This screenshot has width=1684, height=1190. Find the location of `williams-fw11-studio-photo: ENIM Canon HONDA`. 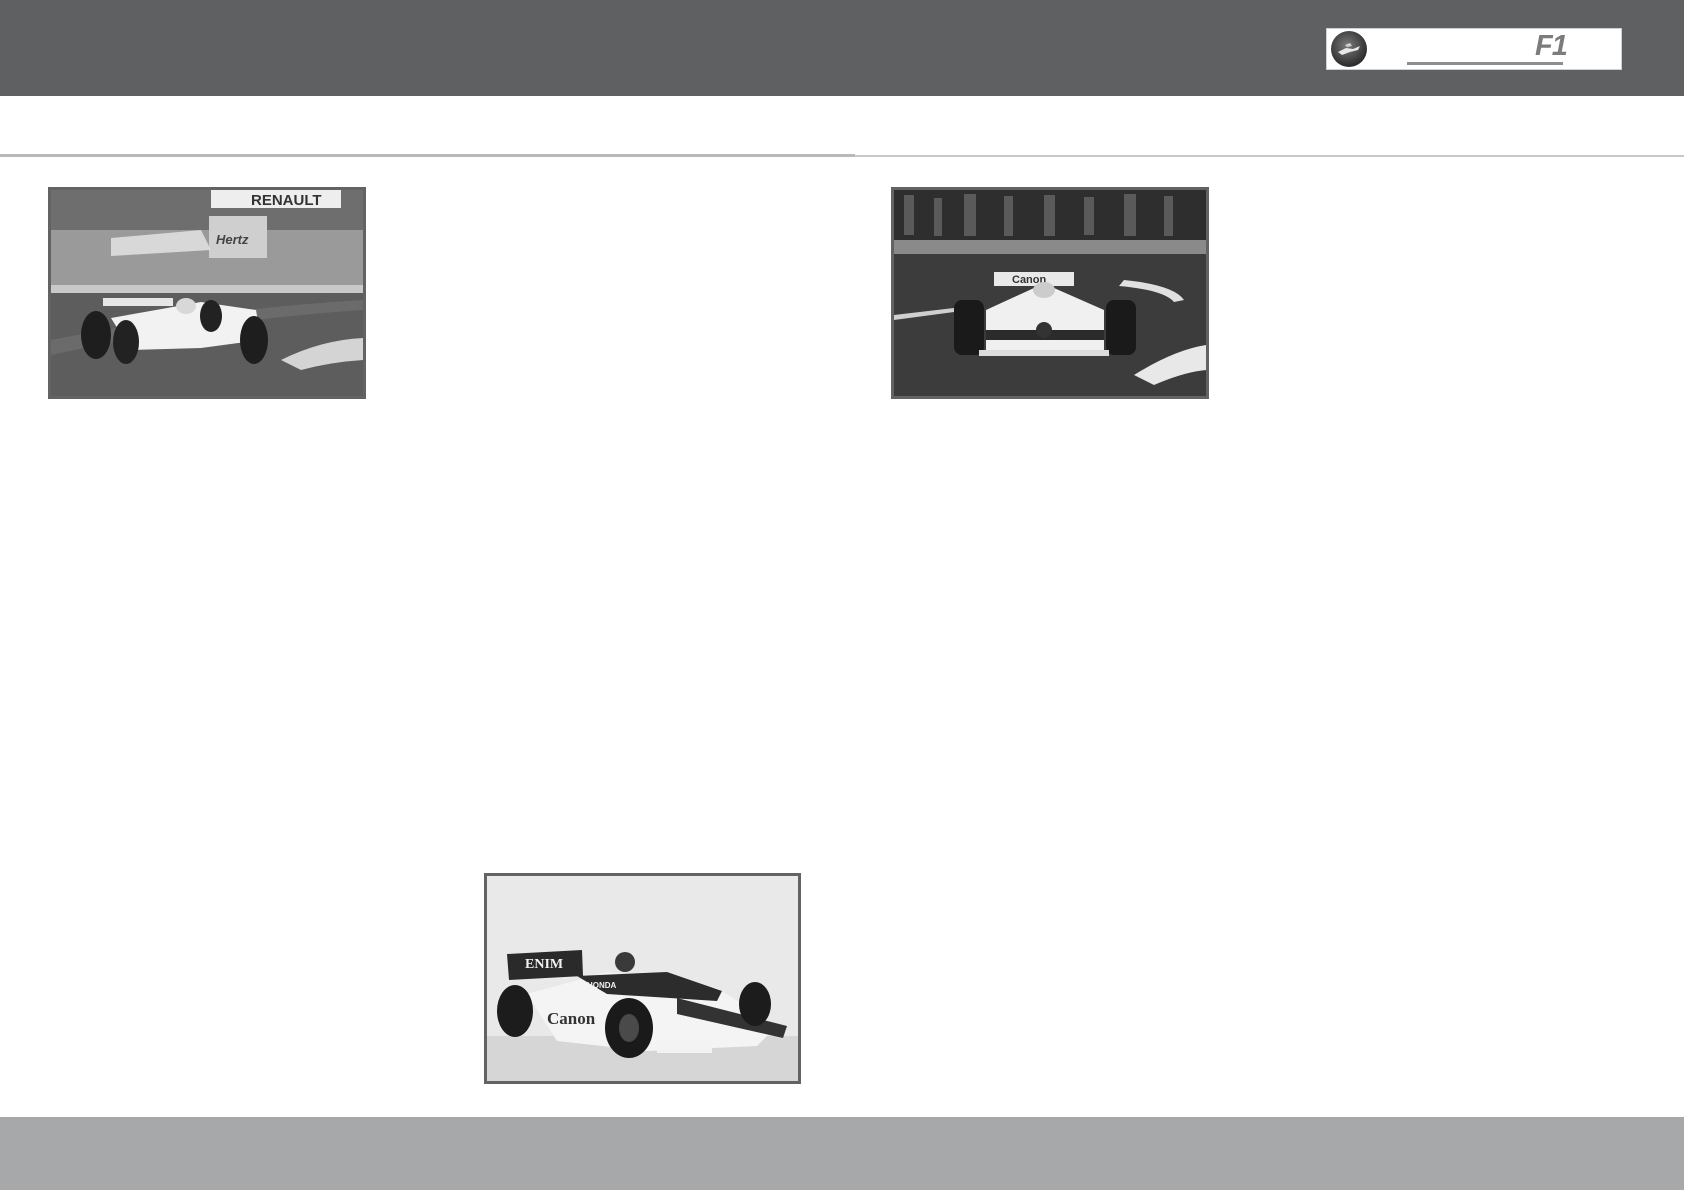

williams-fw11-studio-photo: ENIM Canon HONDA is located at coordinates (642, 978).